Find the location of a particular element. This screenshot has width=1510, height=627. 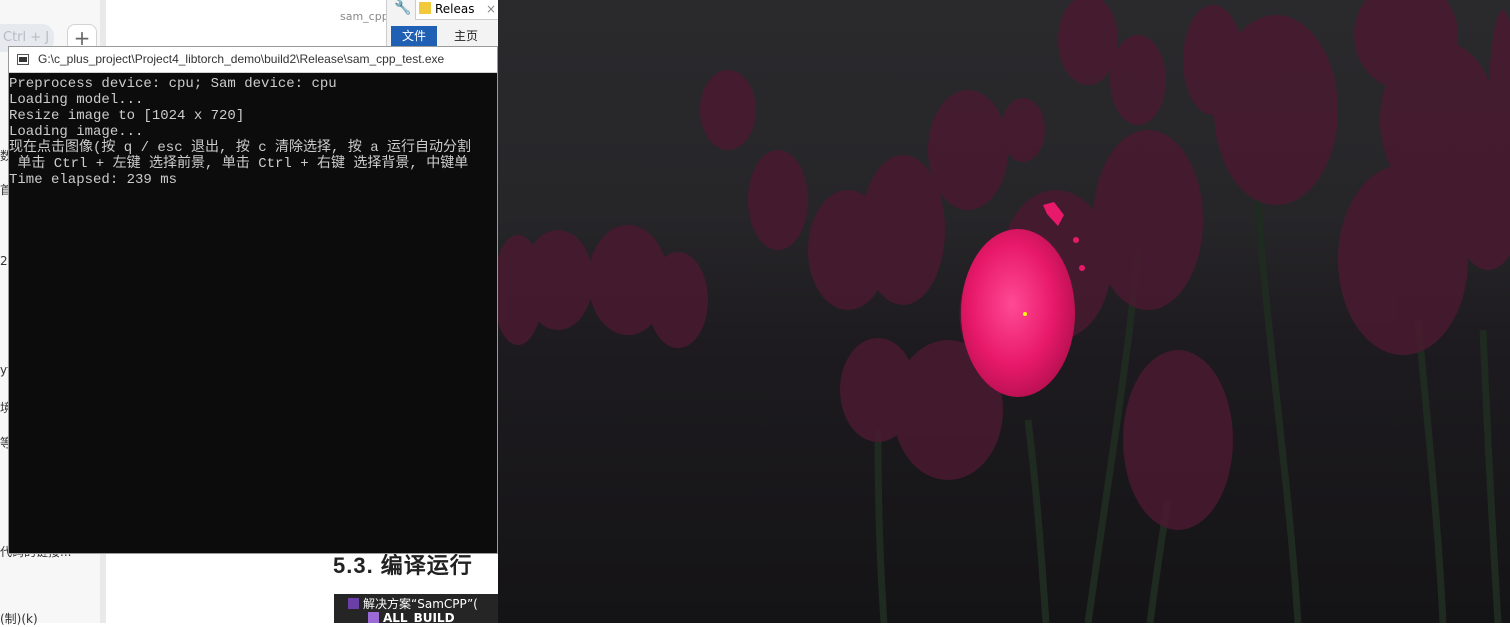

explorer-tab: Releas × is located at coordinates (457, 10).